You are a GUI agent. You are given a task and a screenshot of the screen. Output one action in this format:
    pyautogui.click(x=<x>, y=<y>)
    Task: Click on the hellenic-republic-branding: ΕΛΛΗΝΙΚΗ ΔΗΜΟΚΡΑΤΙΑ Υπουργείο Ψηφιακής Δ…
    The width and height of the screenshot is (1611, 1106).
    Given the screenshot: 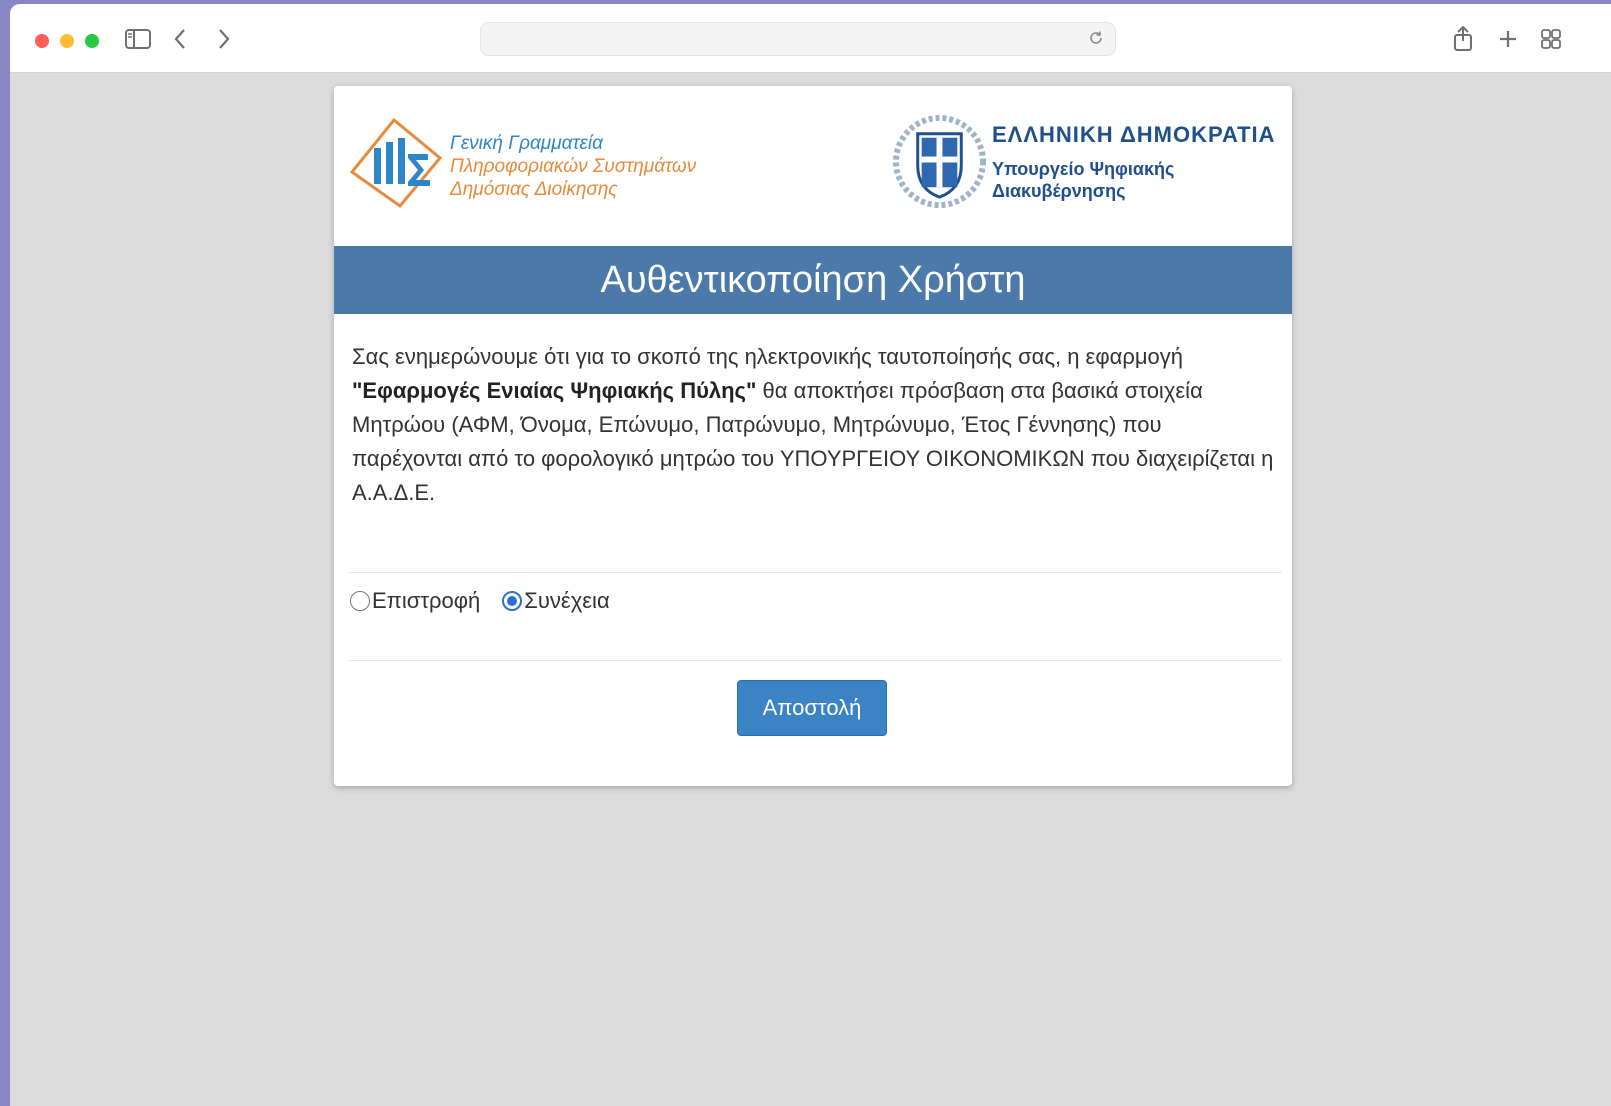 What is the action you would take?
    pyautogui.click(x=1092, y=164)
    